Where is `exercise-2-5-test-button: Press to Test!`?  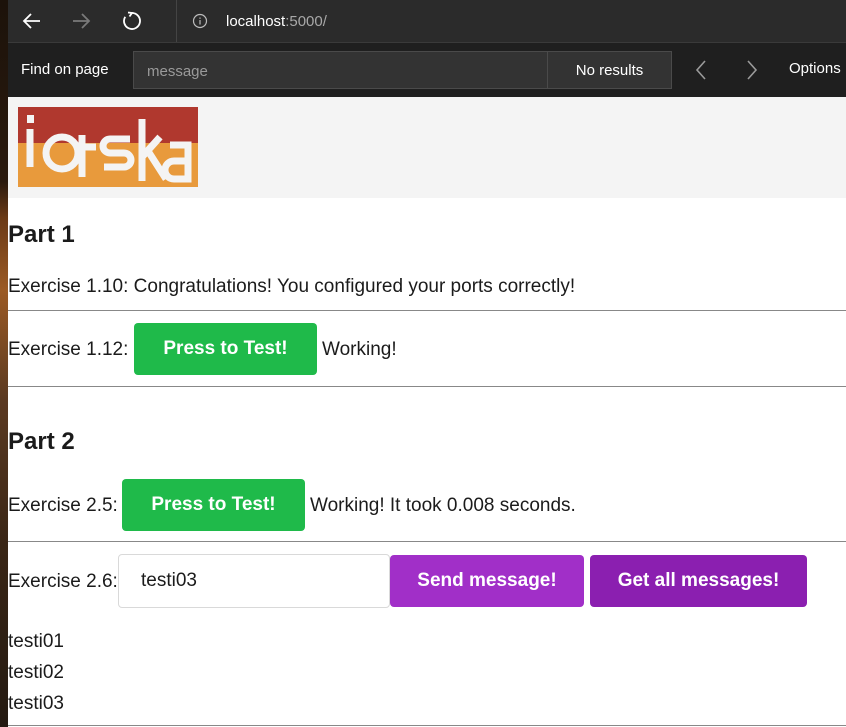 exercise-2-5-test-button: Press to Test! is located at coordinates (213, 505).